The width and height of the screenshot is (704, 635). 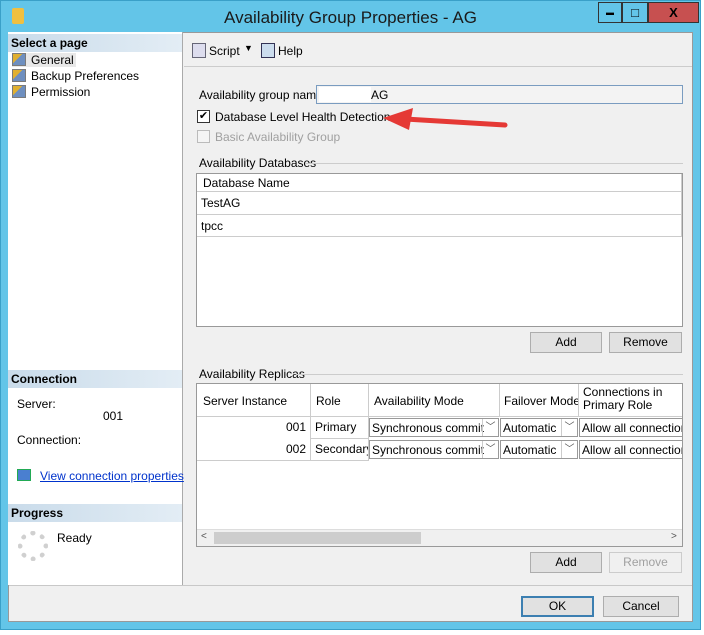 What do you see at coordinates (258, 163) in the screenshot?
I see `availability-databases-header: Availability Databases` at bounding box center [258, 163].